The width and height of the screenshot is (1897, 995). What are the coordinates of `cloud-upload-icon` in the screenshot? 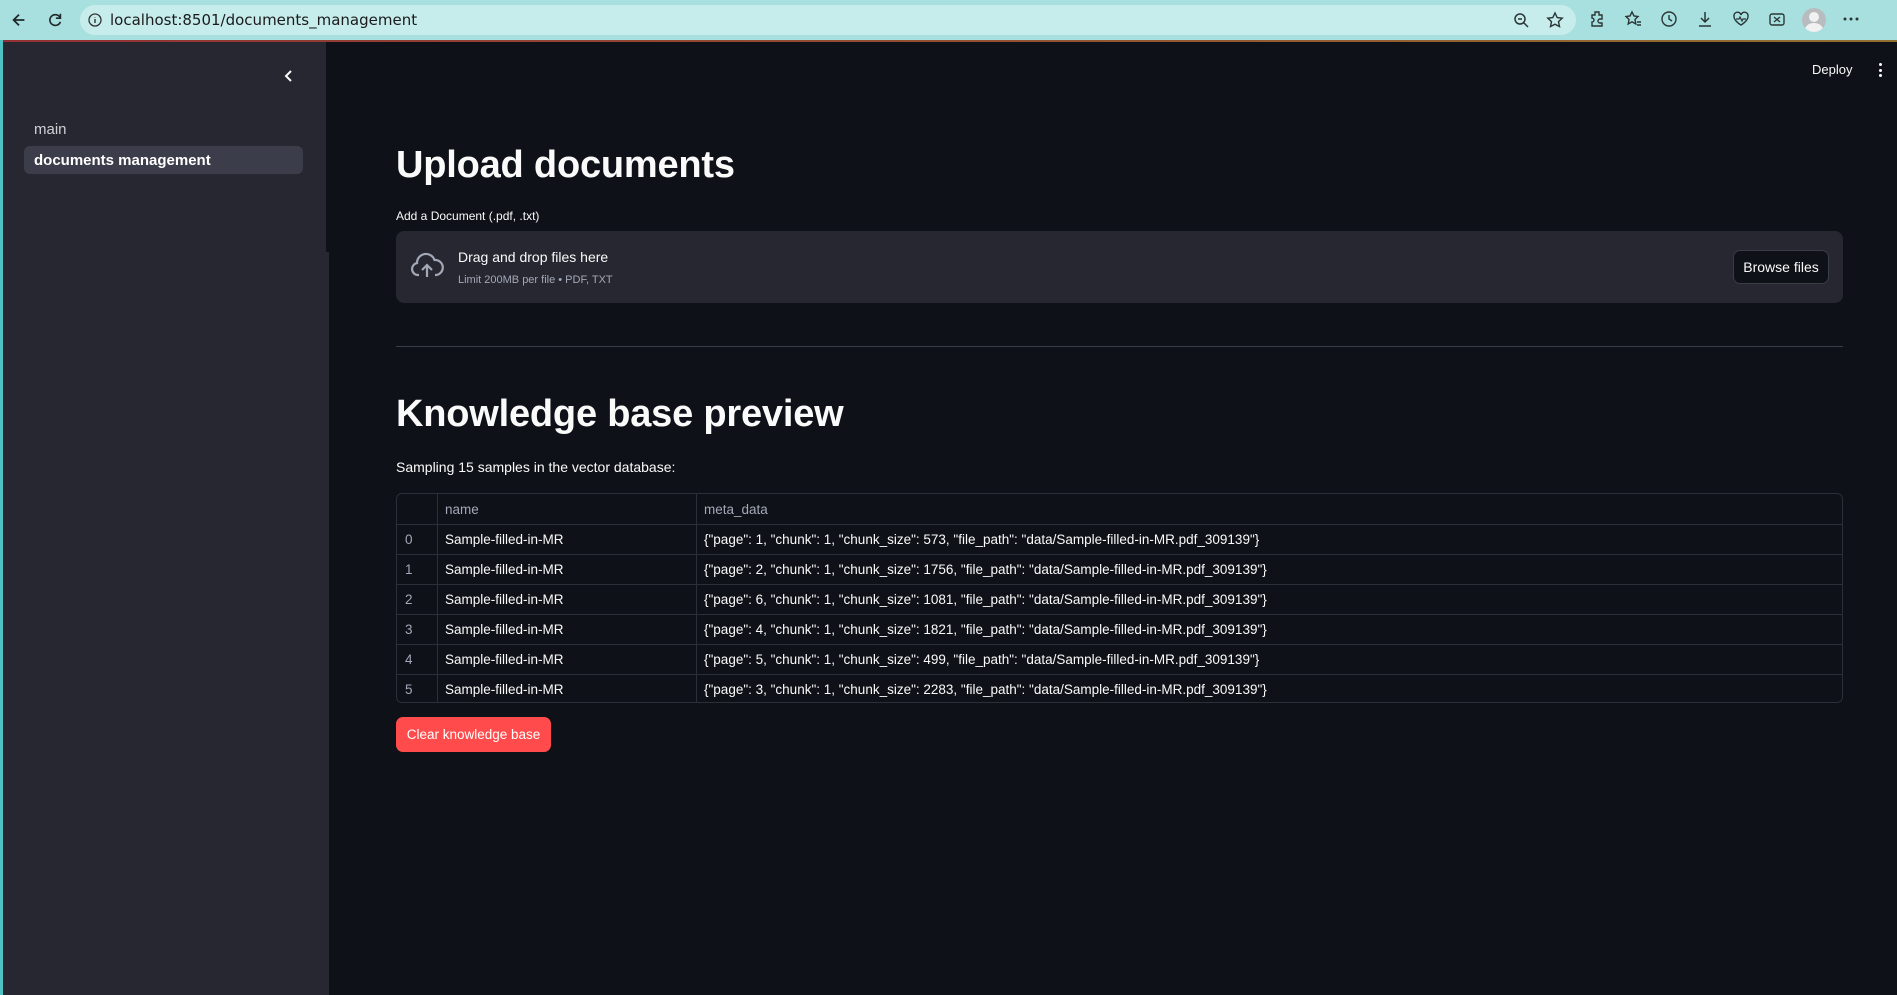 It's located at (427, 266).